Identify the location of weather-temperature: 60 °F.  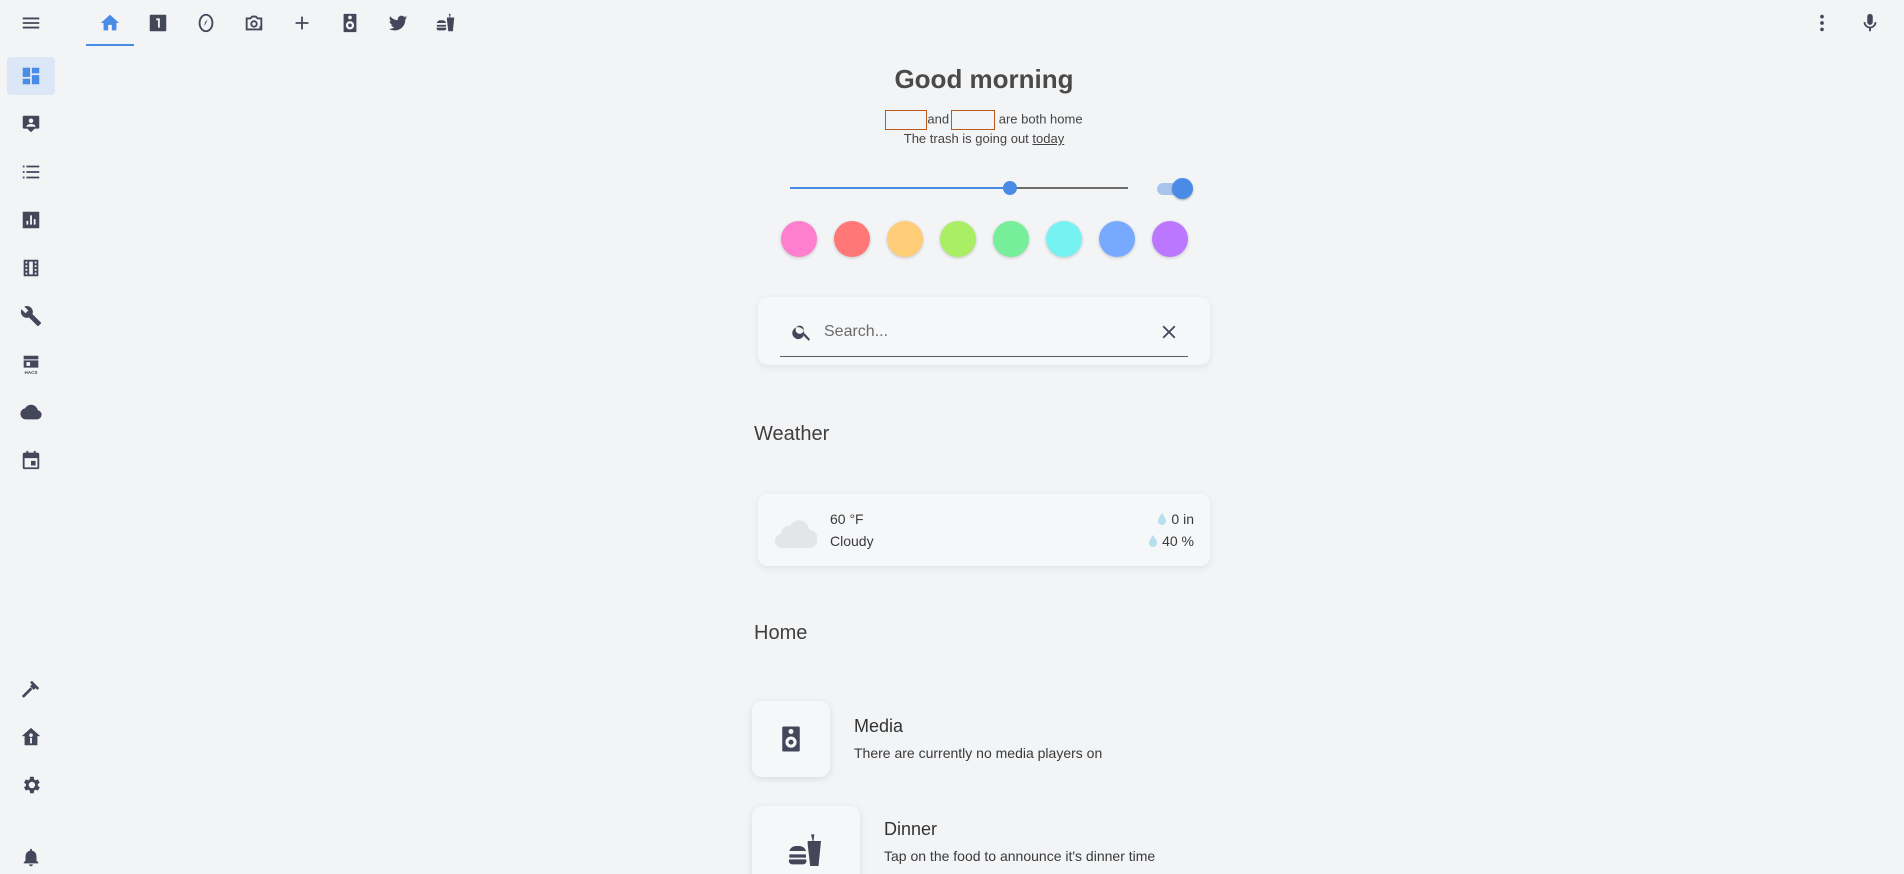
(847, 519).